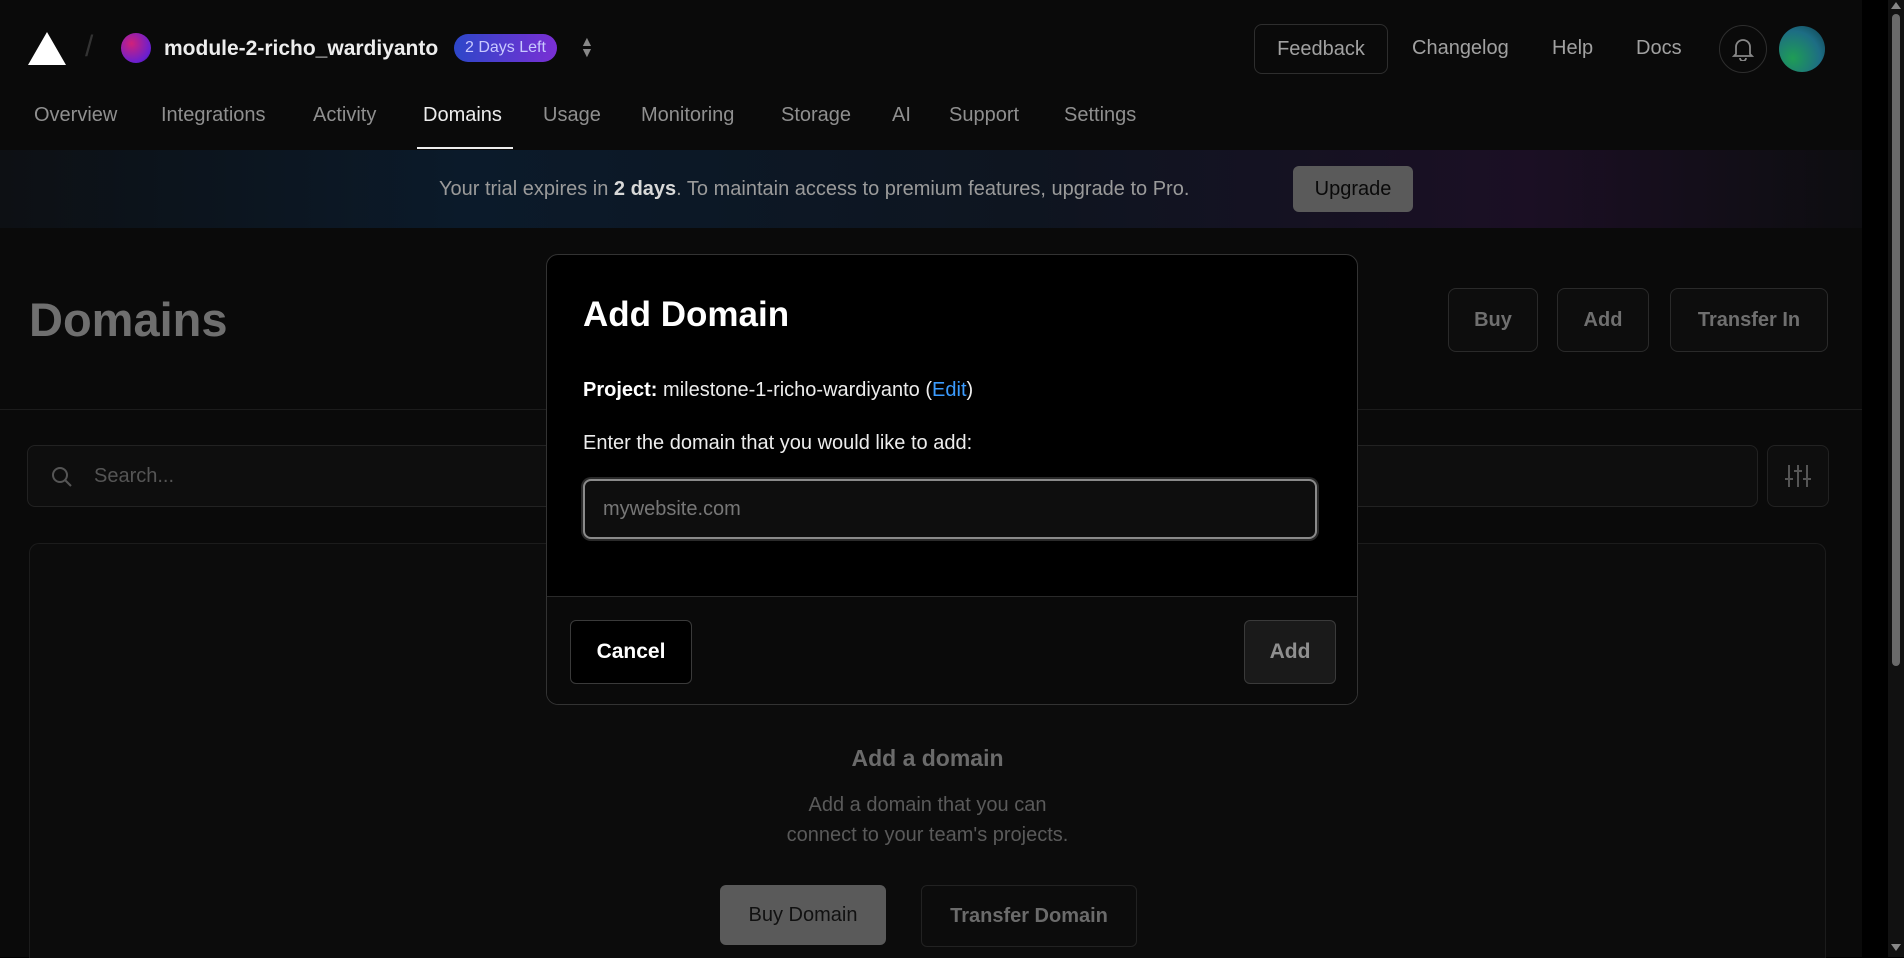  Describe the element at coordinates (1493, 320) in the screenshot. I see `buy-button: Buy` at that location.